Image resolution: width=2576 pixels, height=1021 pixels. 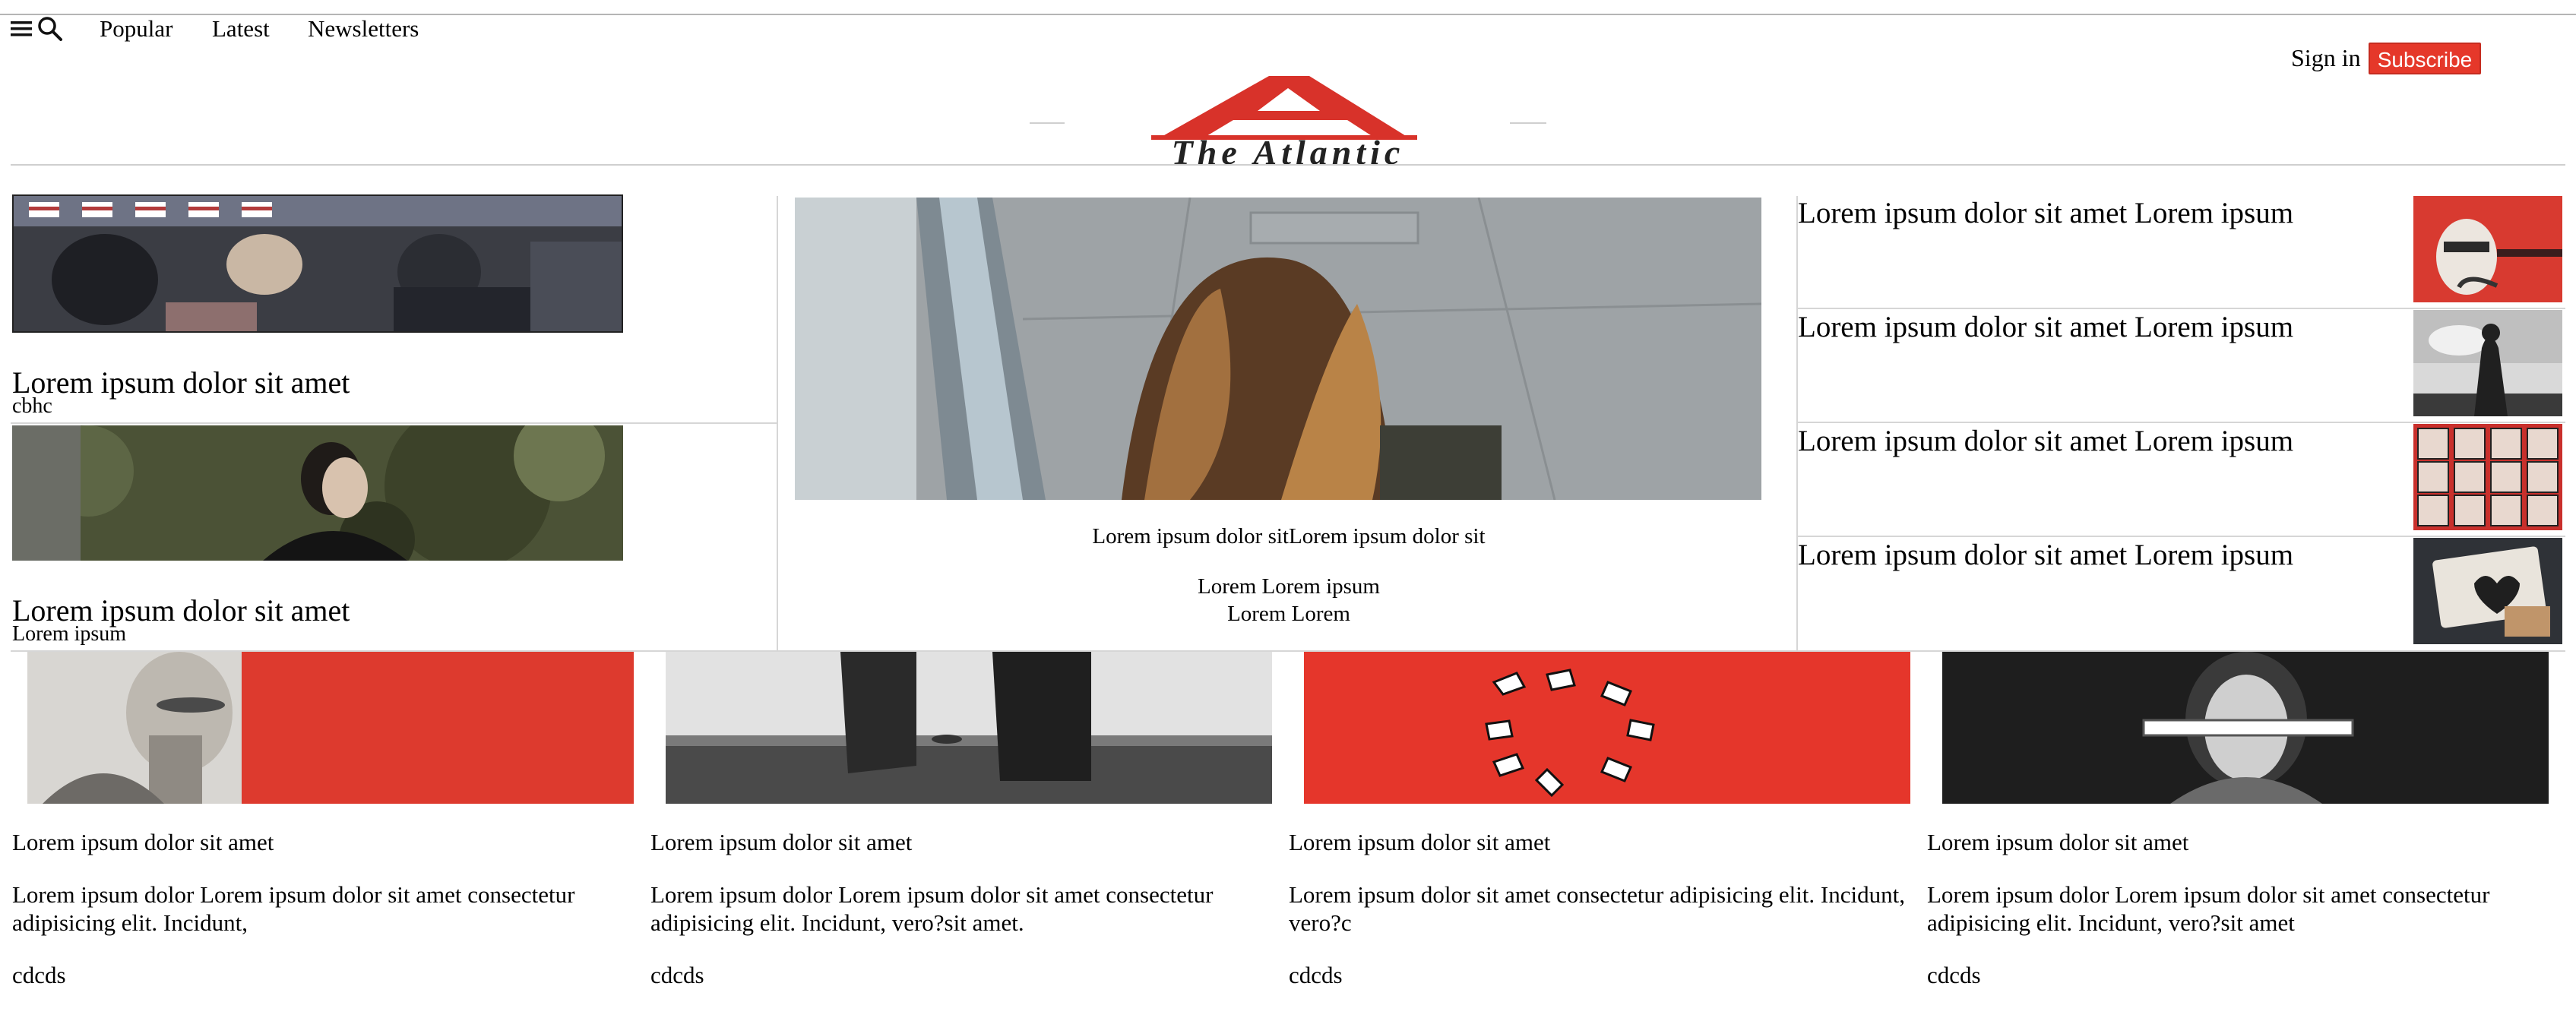 What do you see at coordinates (2425, 58) in the screenshot?
I see `subscribe-button: Subscribe` at bounding box center [2425, 58].